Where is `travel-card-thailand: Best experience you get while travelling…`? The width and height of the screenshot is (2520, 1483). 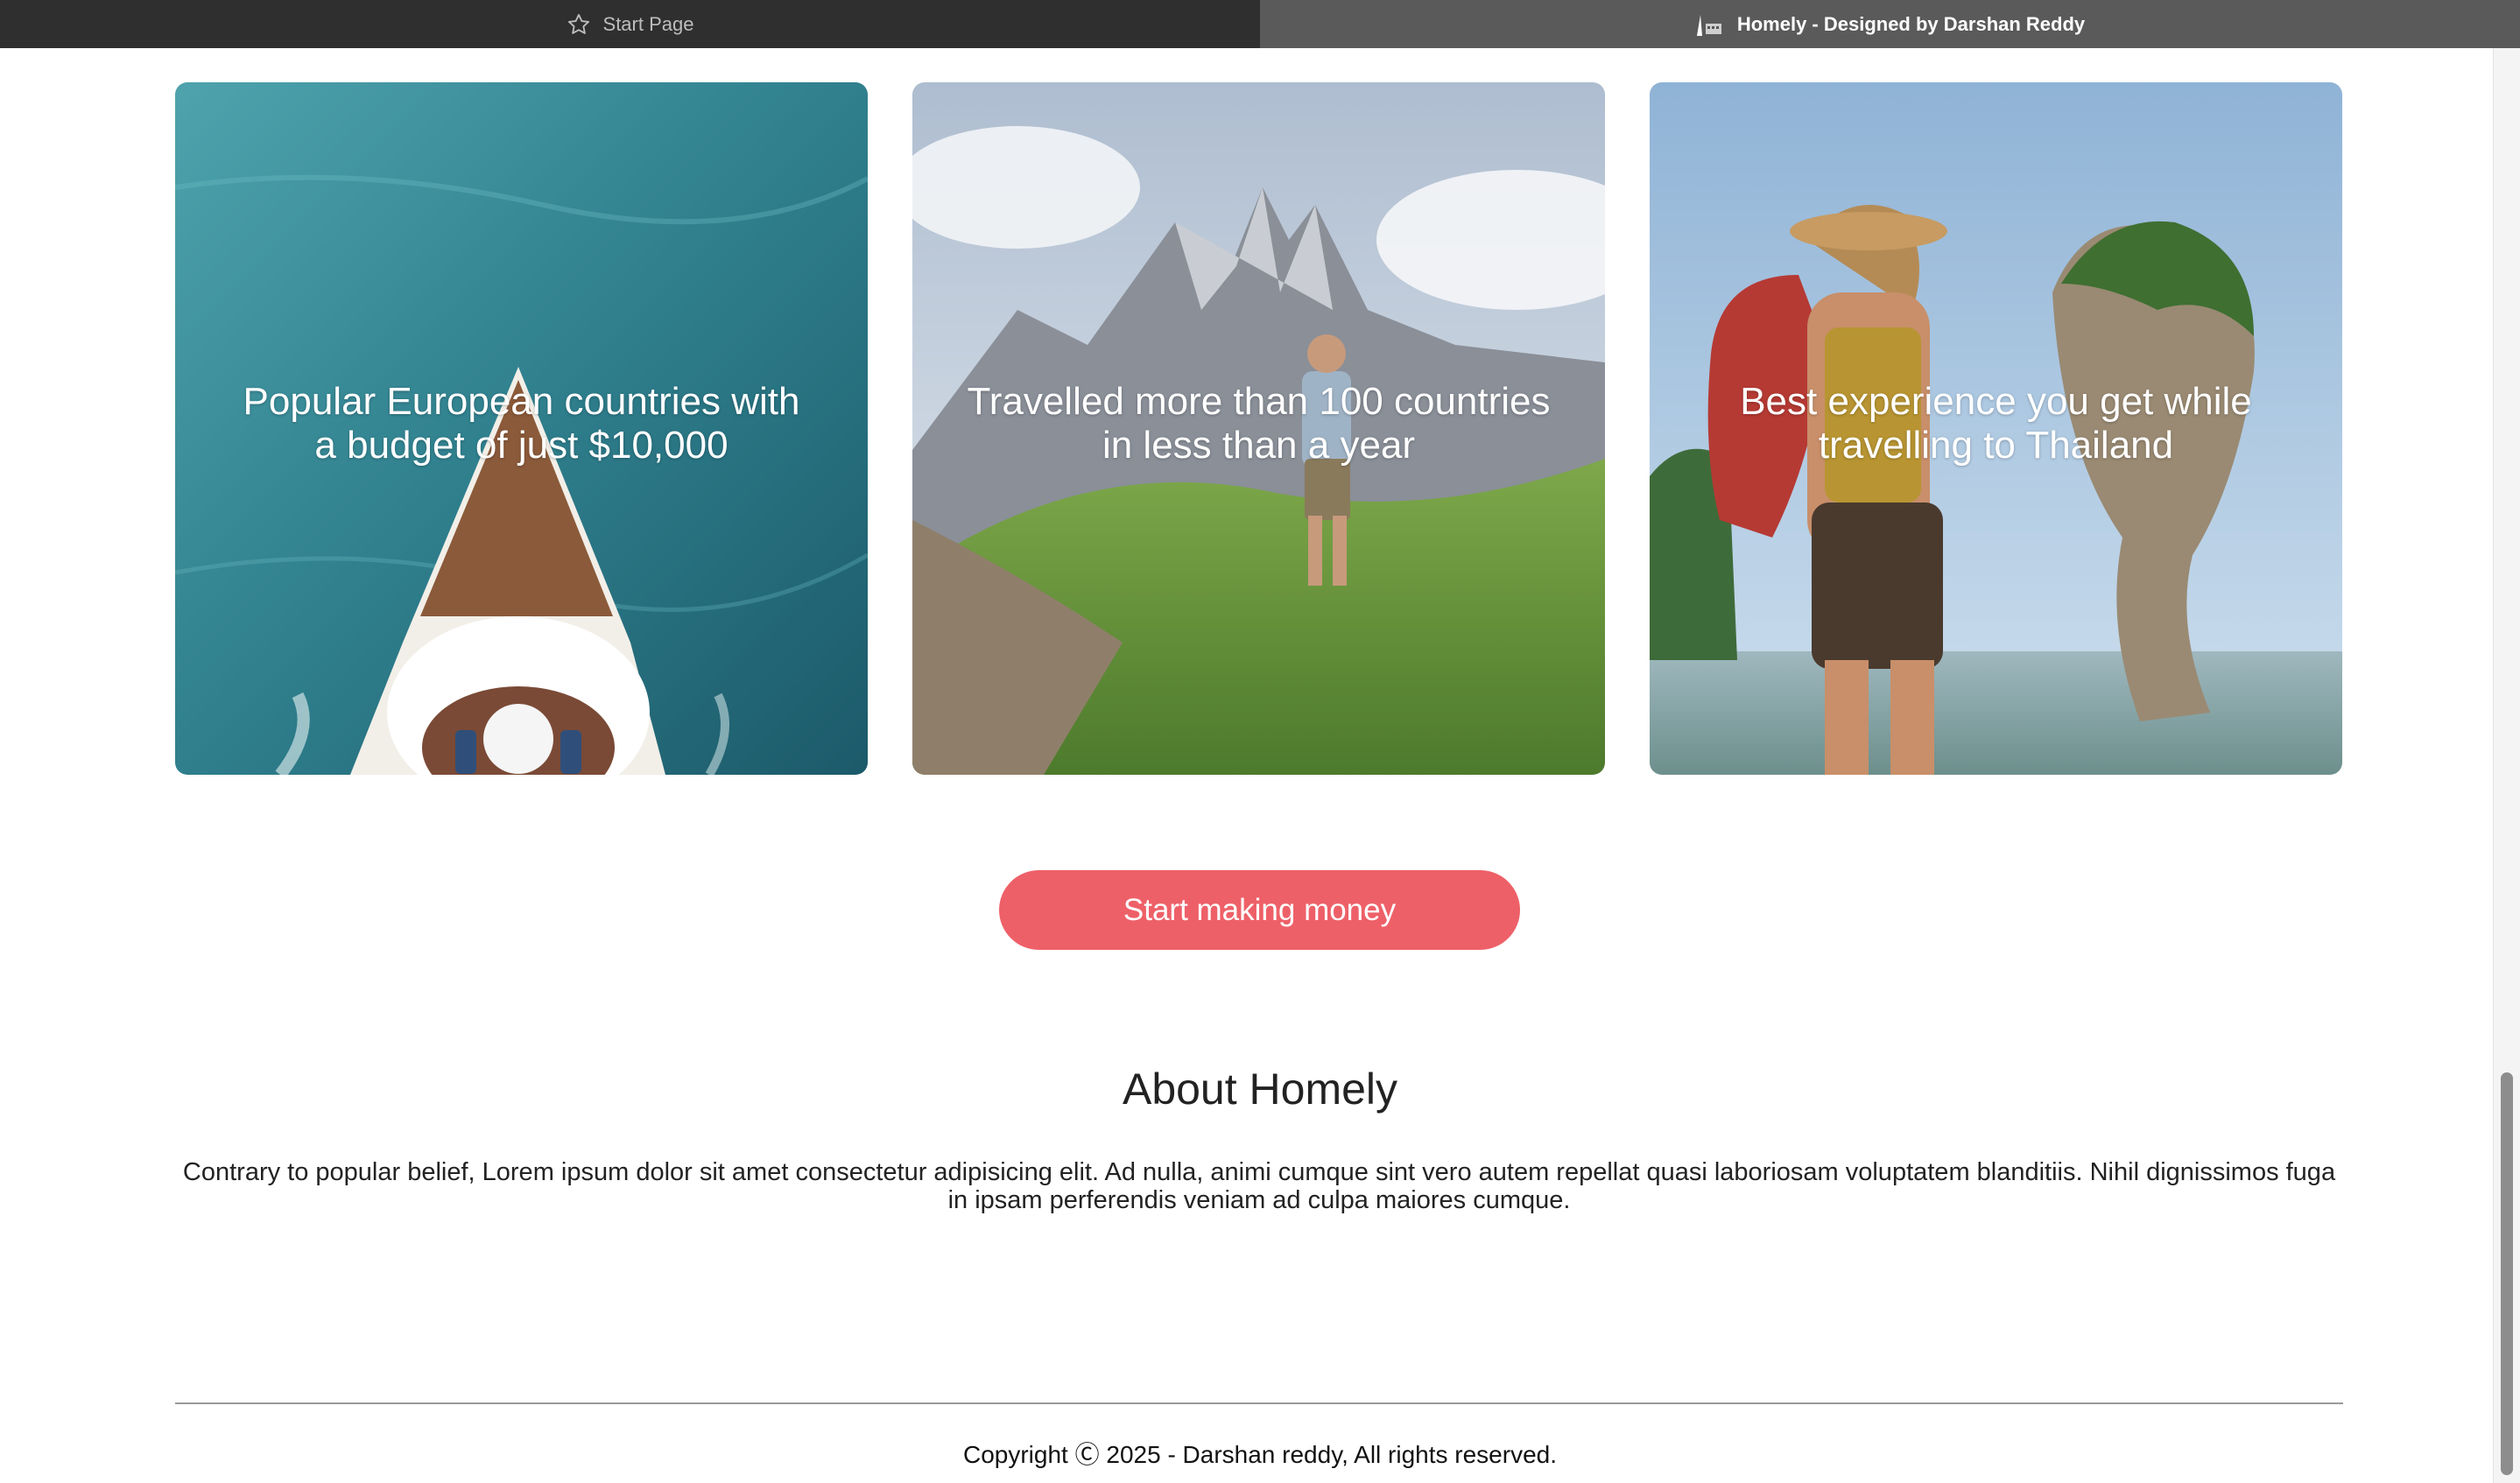
travel-card-thailand: Best experience you get while travelling… is located at coordinates (1996, 428).